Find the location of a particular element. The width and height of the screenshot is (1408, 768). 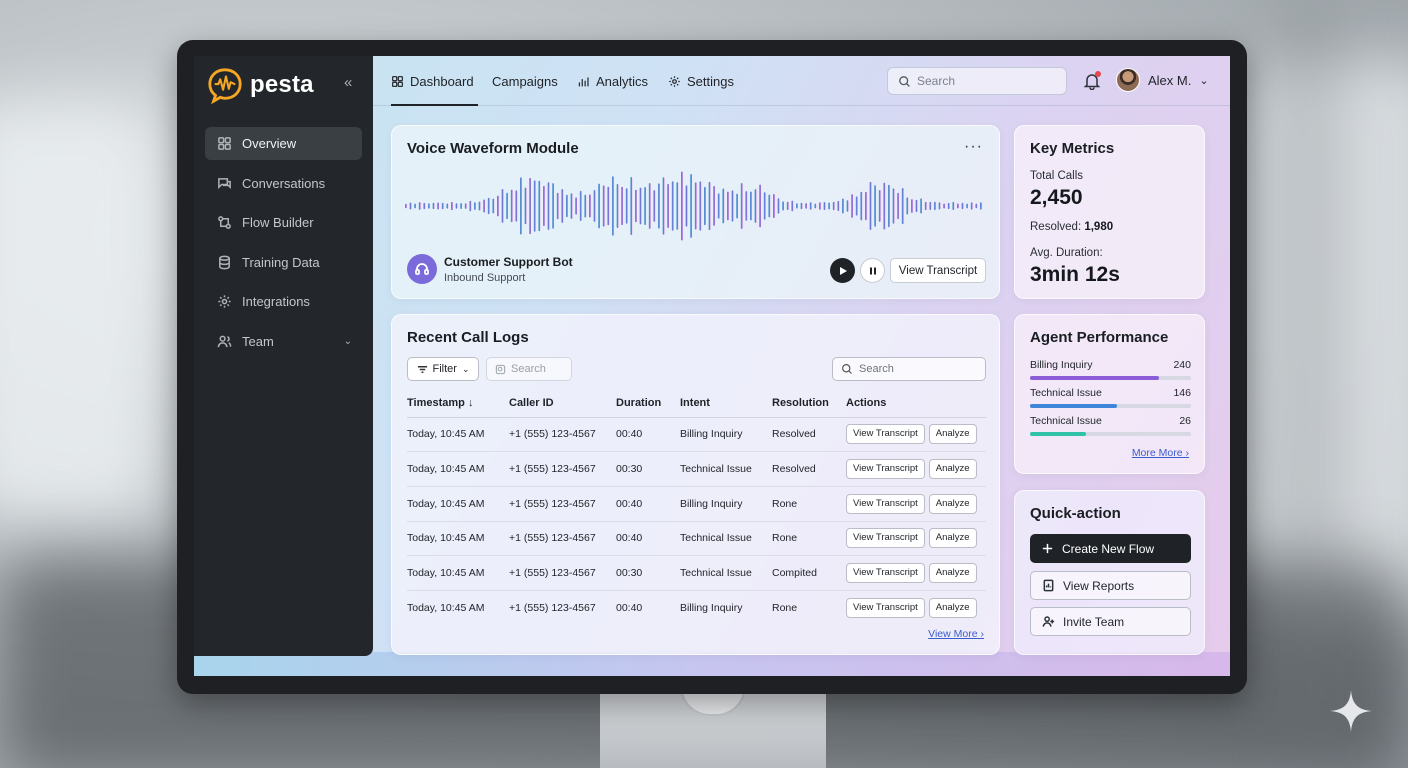

app-logo: pesta is located at coordinates (260, 85).